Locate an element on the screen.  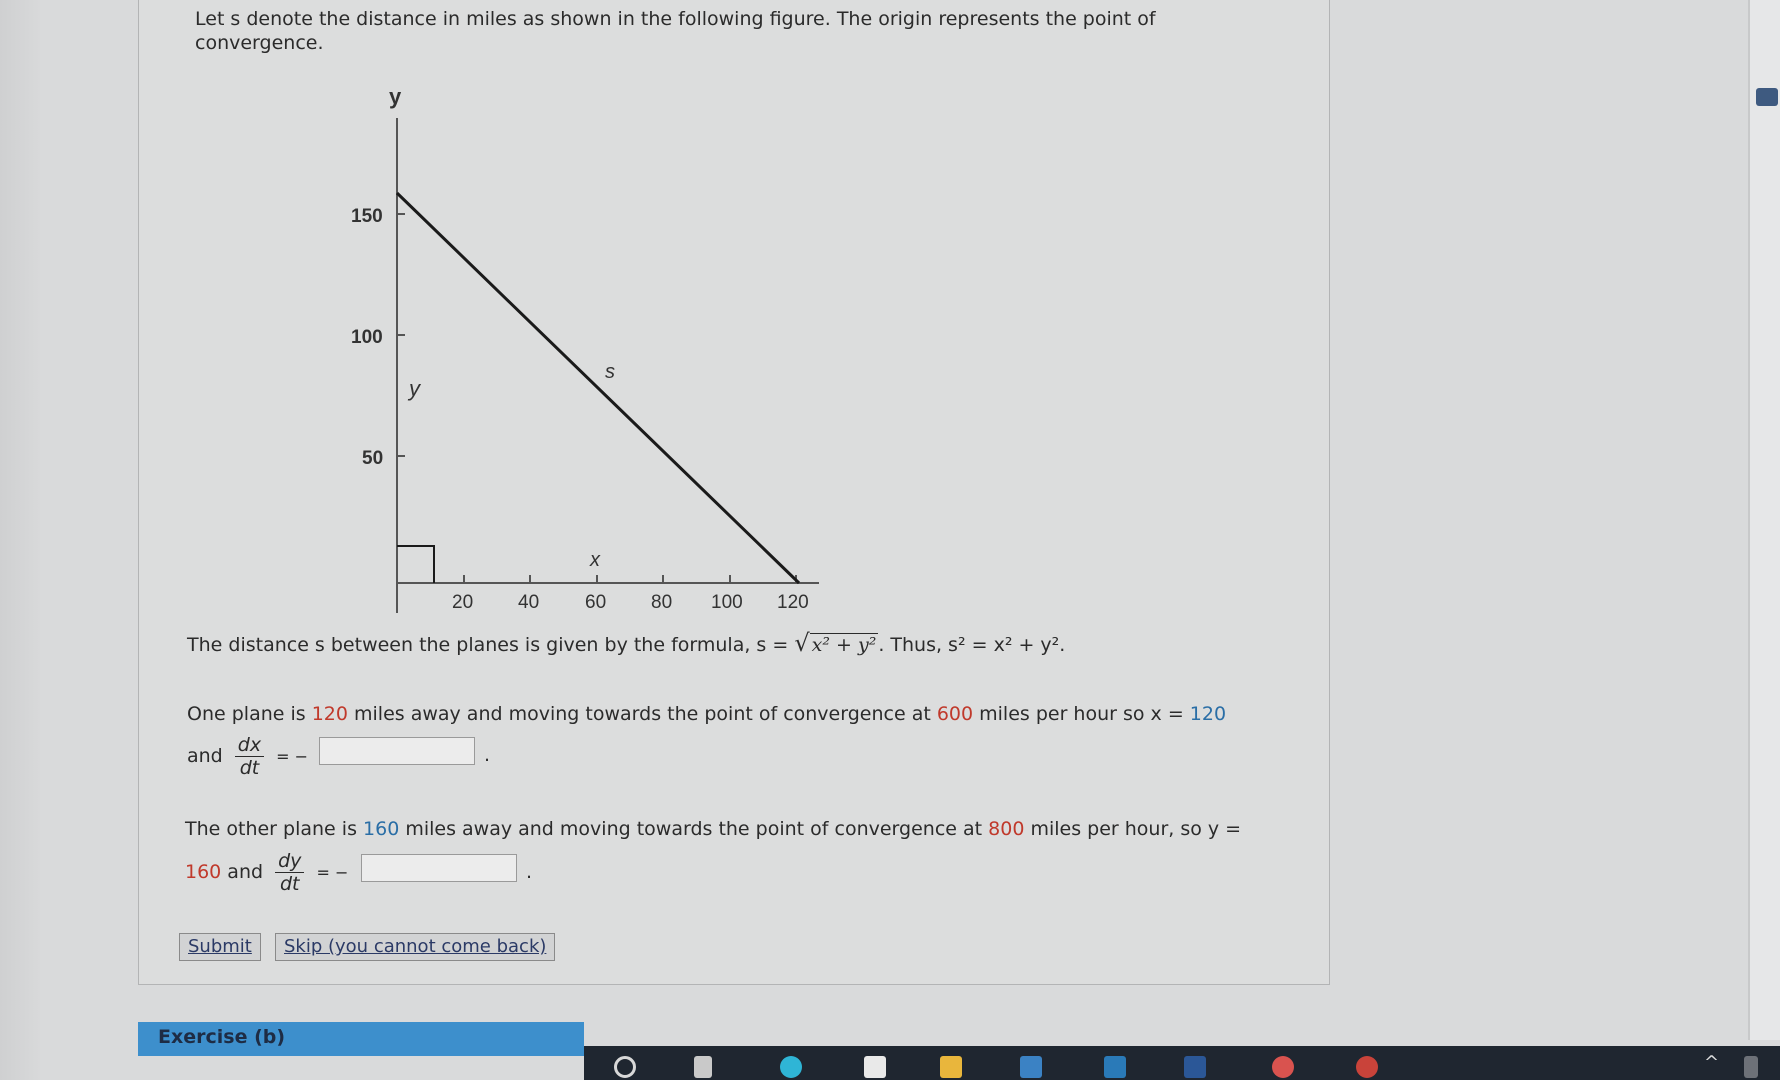
part2-text-c: miles per hour, so y = is located at coordinates (1133, 829).